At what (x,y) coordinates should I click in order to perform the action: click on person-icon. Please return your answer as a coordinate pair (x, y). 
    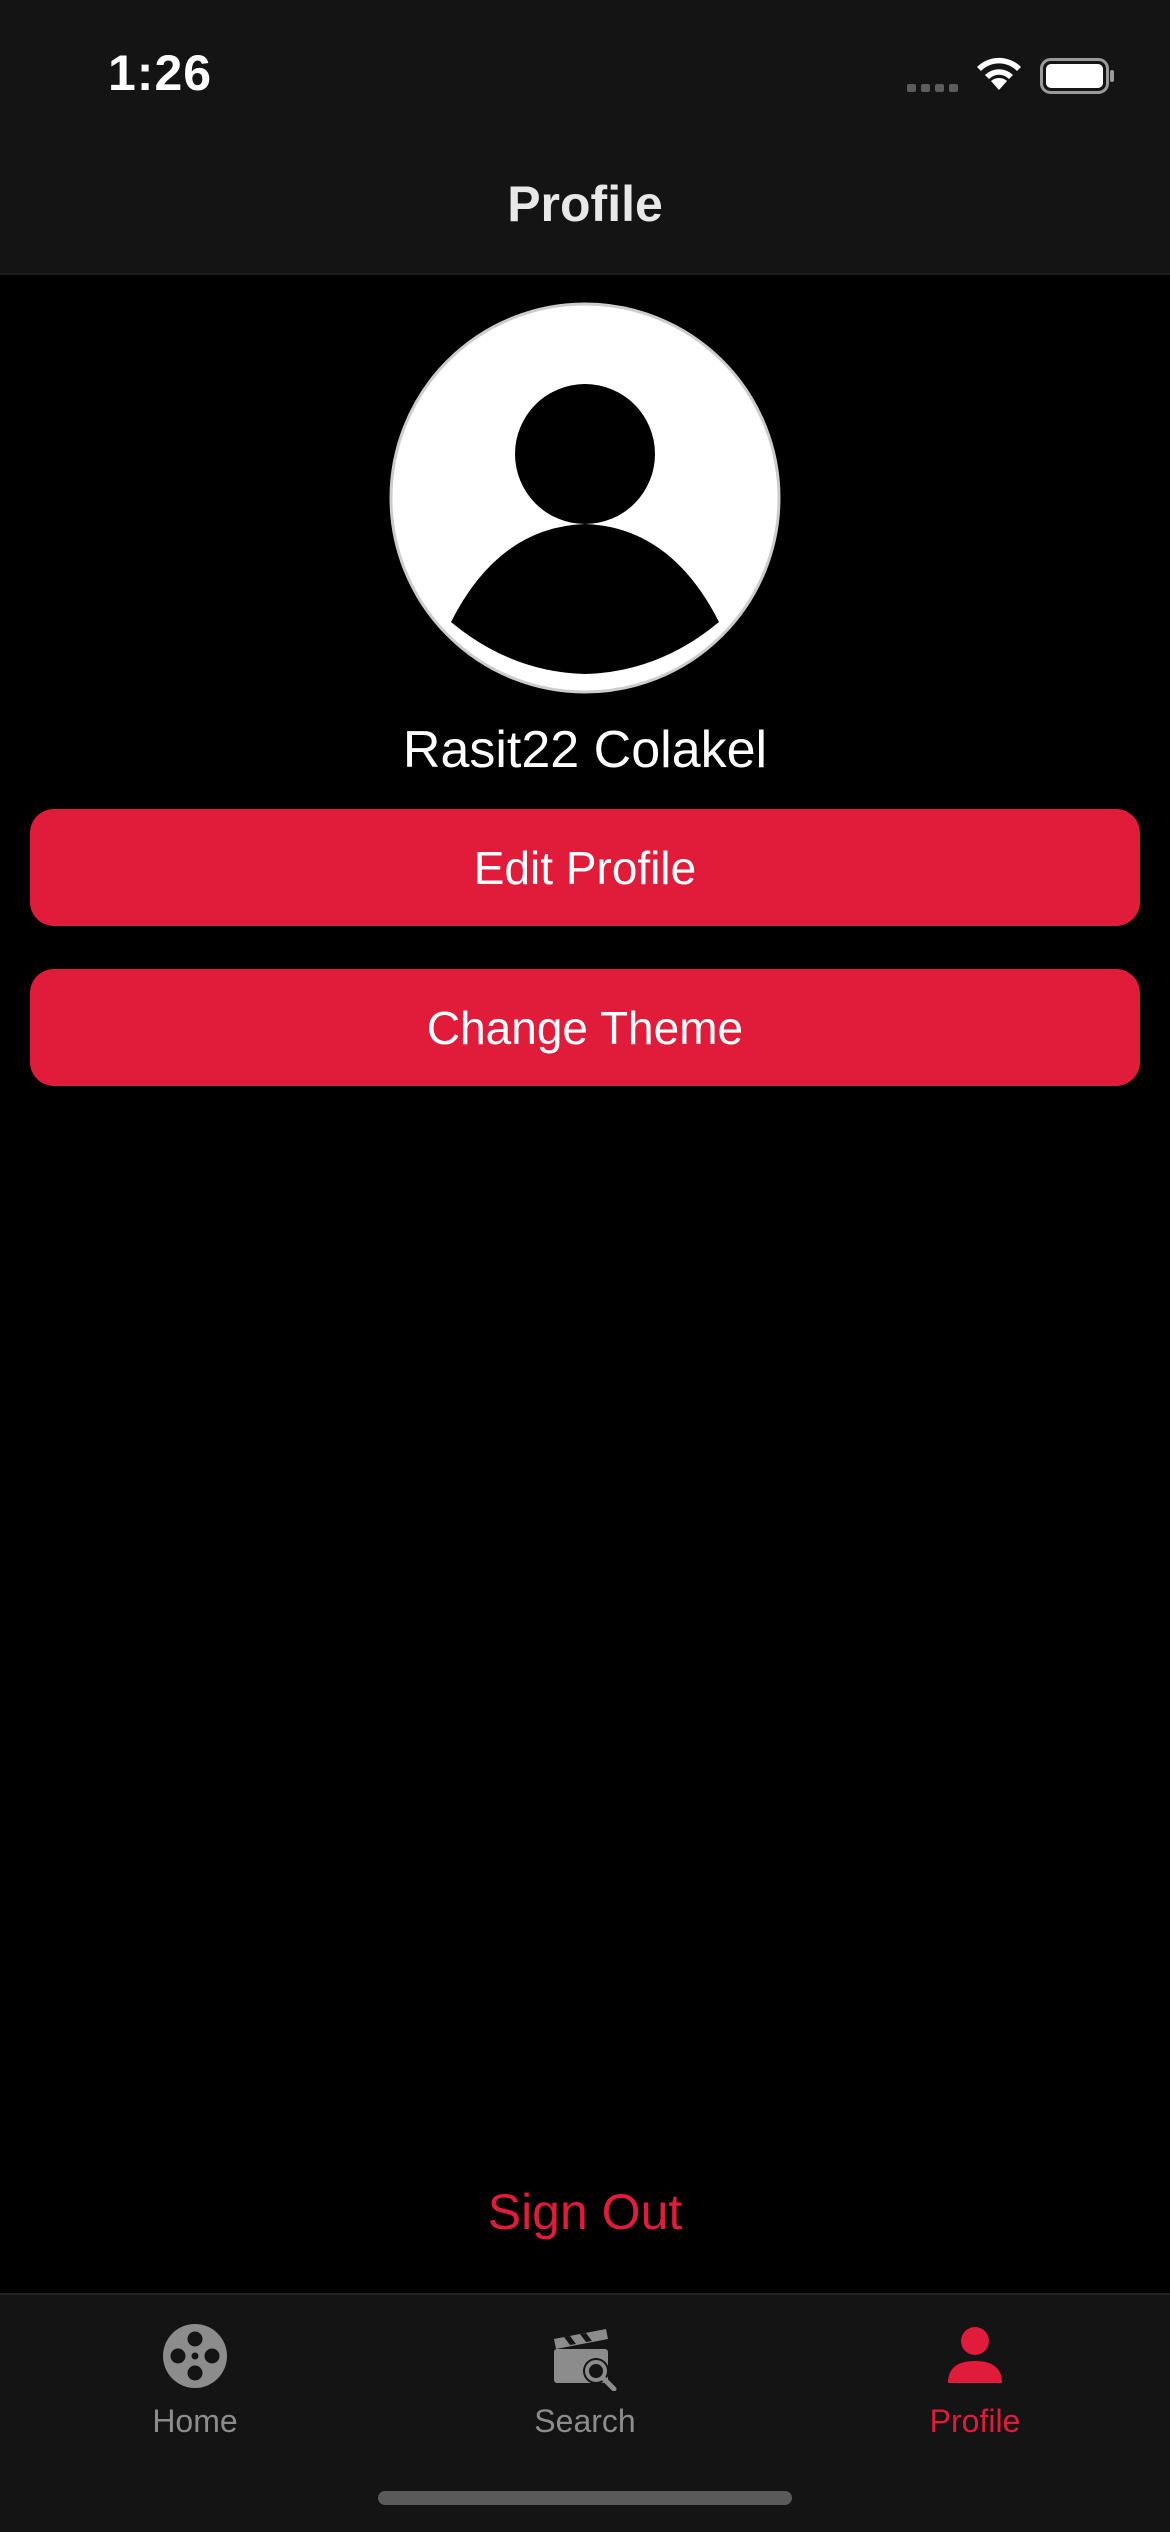
    Looking at the image, I should click on (975, 2355).